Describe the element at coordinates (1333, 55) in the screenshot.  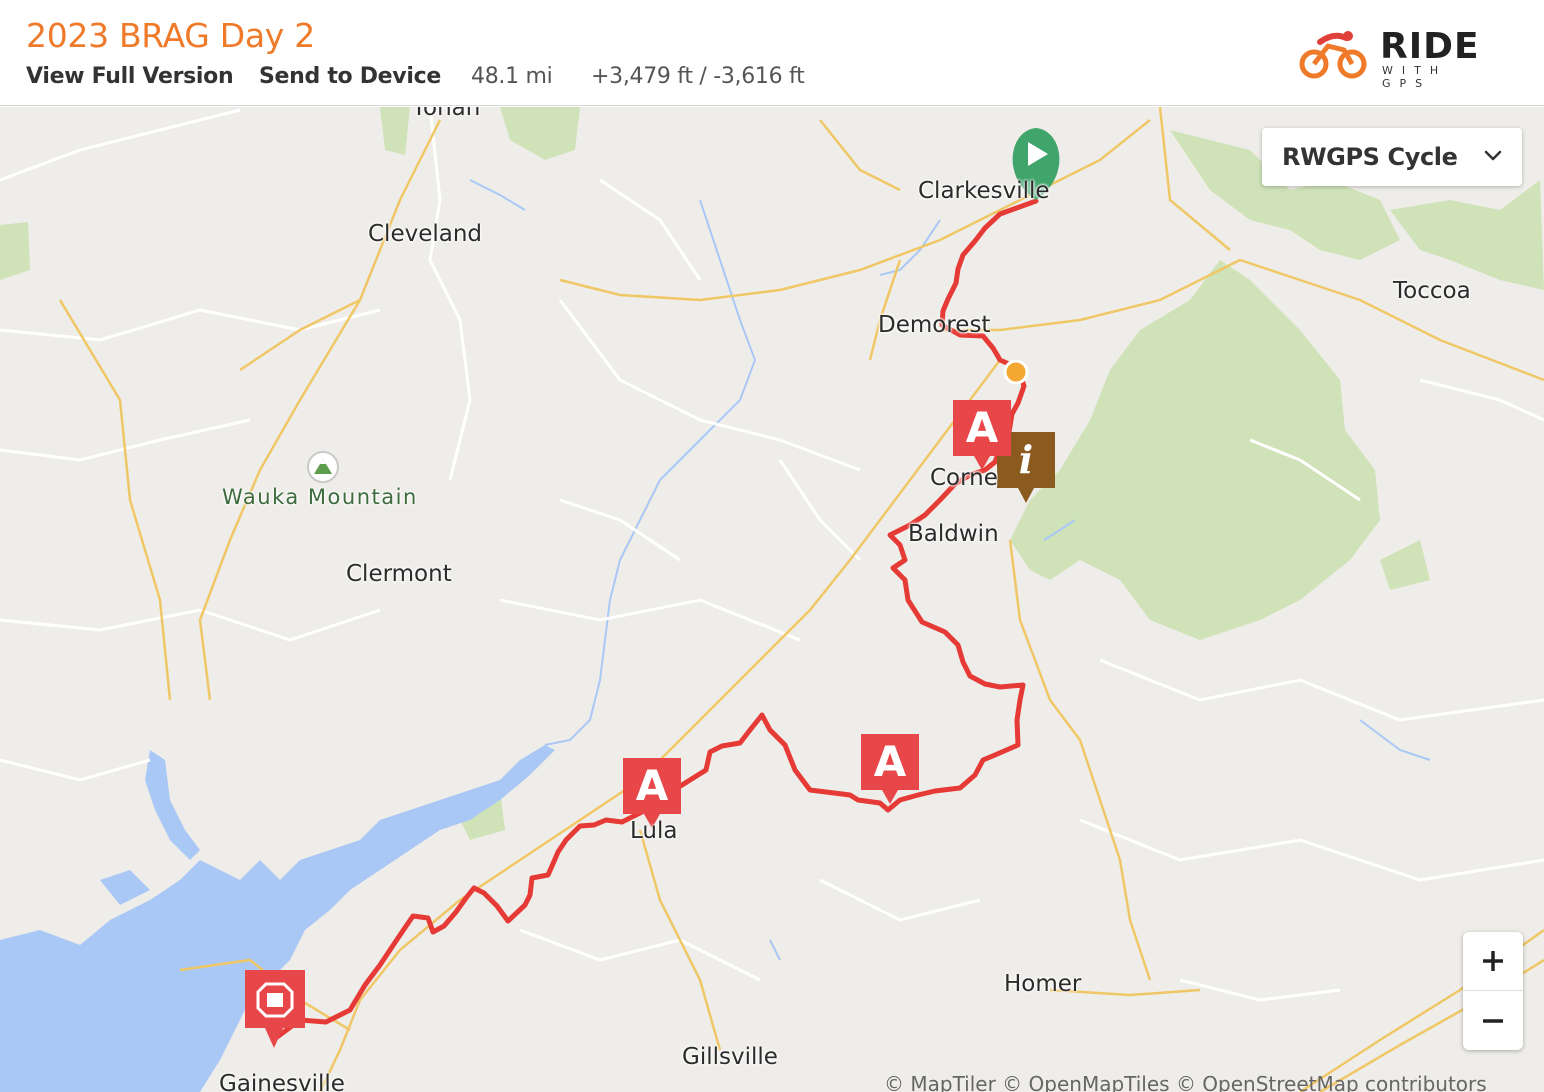
I see `cyclist-icon` at that location.